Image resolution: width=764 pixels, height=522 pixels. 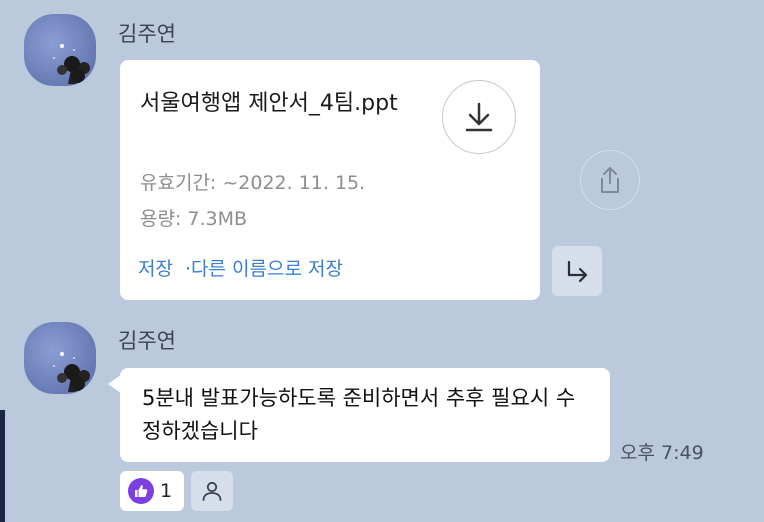 I want to click on reaction-members-button, so click(x=212, y=491).